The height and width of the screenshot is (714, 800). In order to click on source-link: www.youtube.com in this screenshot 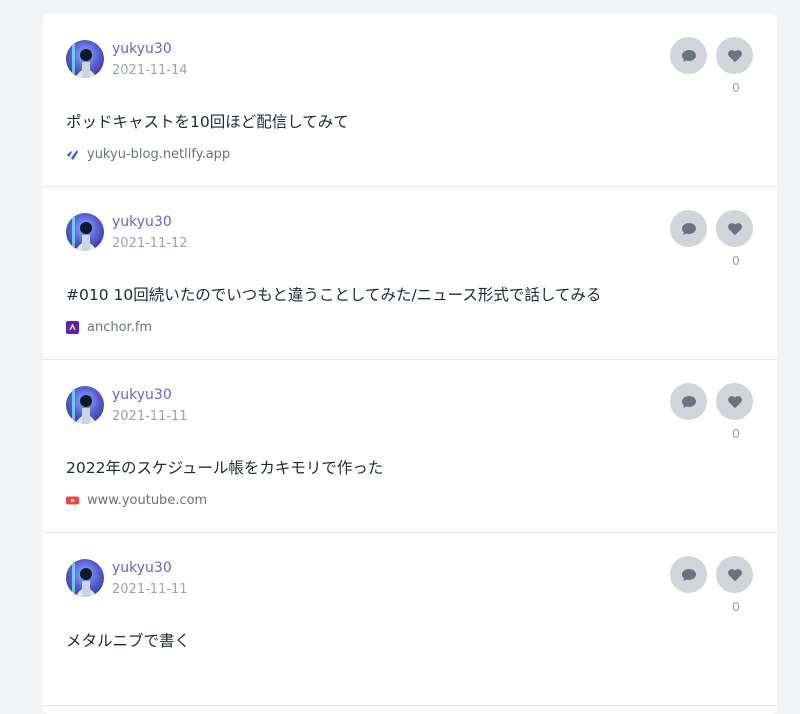, I will do `click(136, 500)`.